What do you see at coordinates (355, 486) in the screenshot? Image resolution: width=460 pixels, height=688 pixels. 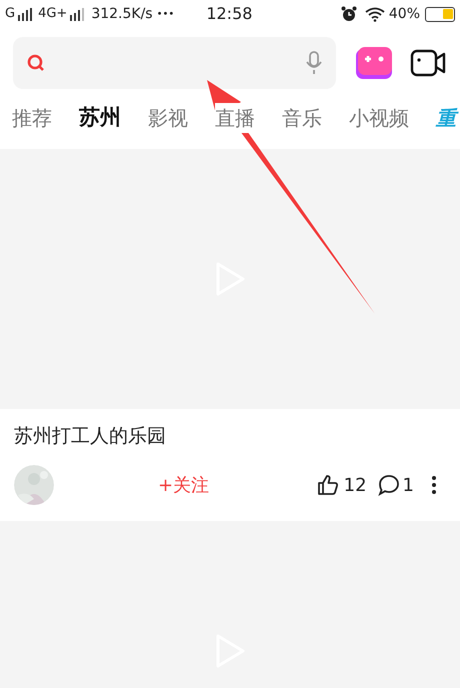 I see `like-count: 12` at bounding box center [355, 486].